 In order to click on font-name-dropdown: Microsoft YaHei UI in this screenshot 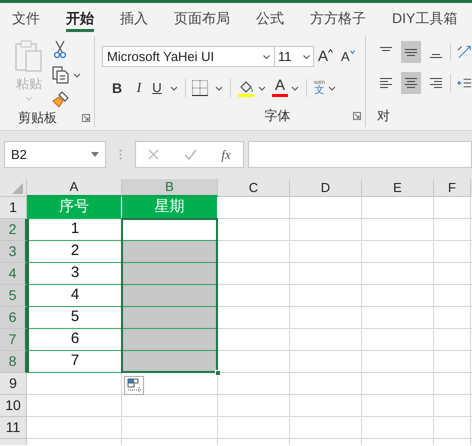, I will do `click(188, 56)`.